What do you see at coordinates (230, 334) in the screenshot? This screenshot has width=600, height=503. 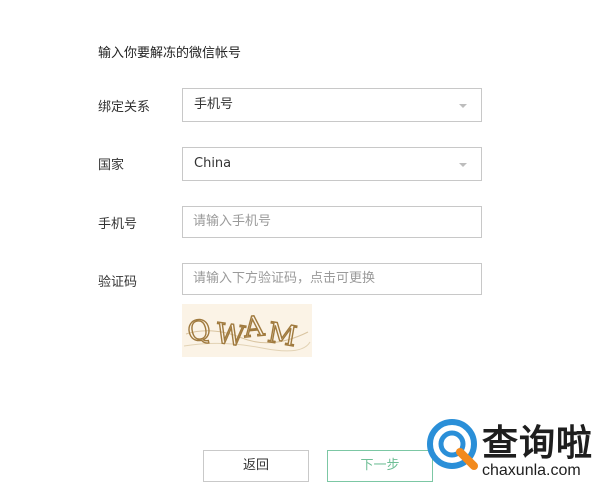 I see `svg-text: W` at bounding box center [230, 334].